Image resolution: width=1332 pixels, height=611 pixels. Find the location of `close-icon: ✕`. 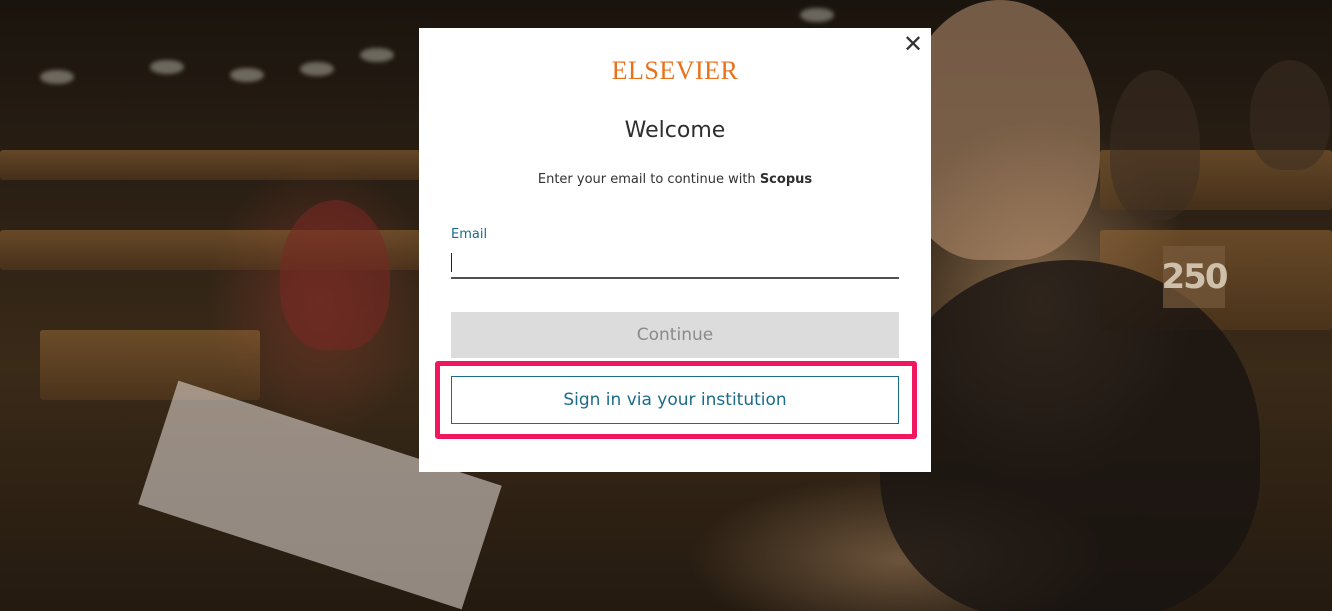

close-icon: ✕ is located at coordinates (913, 44).